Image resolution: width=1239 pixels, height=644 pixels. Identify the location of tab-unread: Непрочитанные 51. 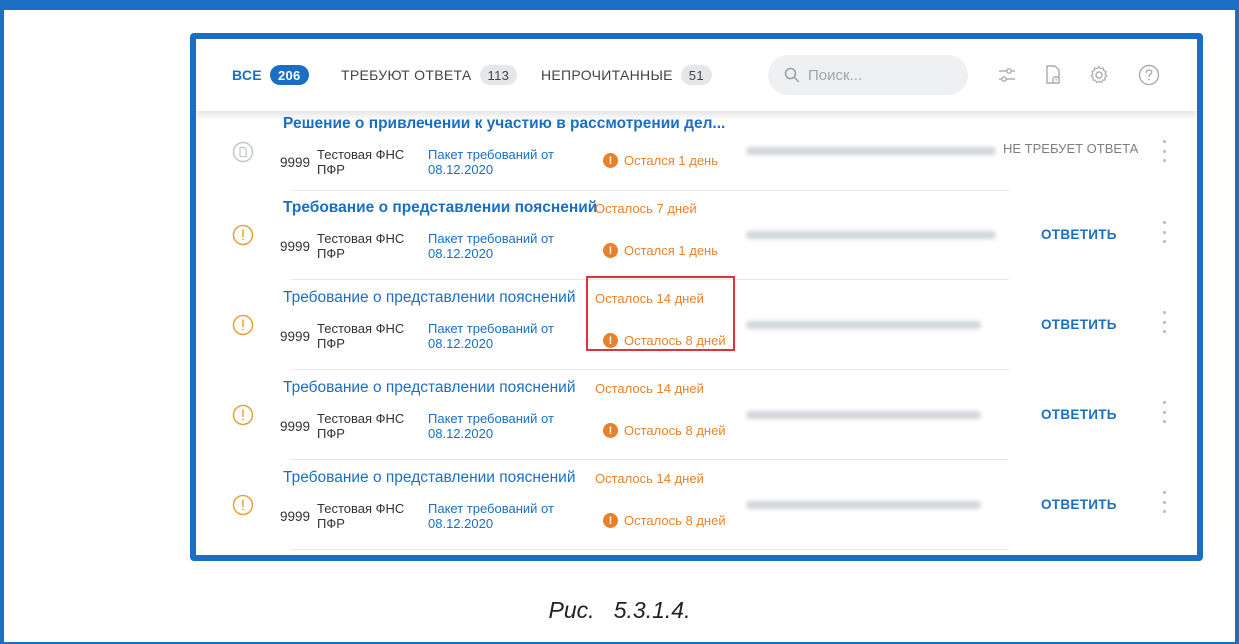
(626, 75).